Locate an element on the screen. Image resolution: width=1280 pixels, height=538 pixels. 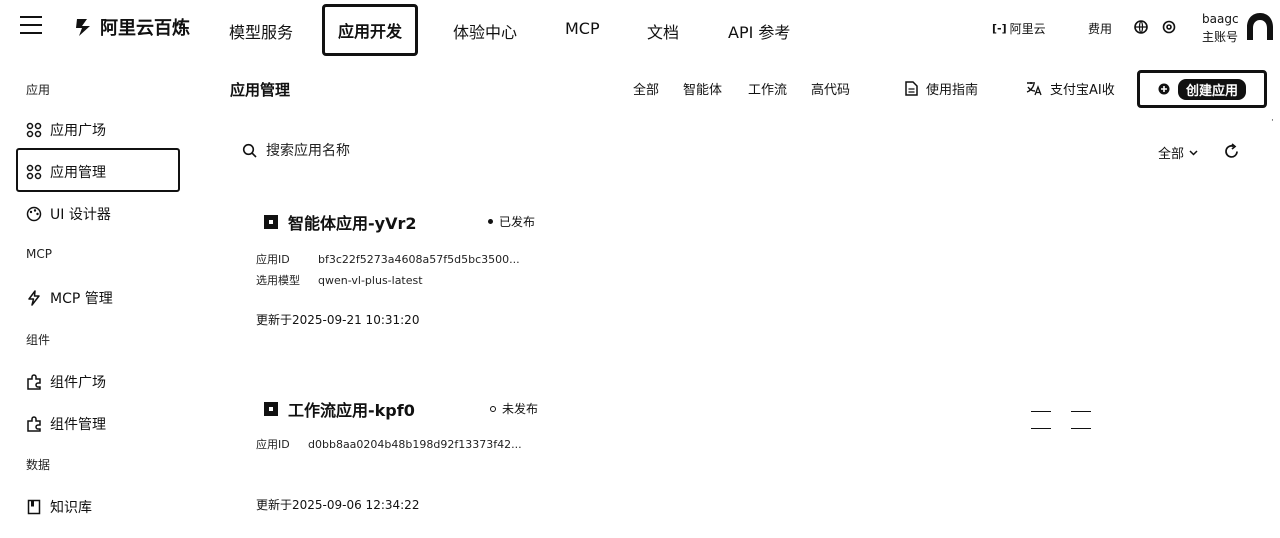
app-model-value: qwen-vl-plus-latest is located at coordinates (370, 280).